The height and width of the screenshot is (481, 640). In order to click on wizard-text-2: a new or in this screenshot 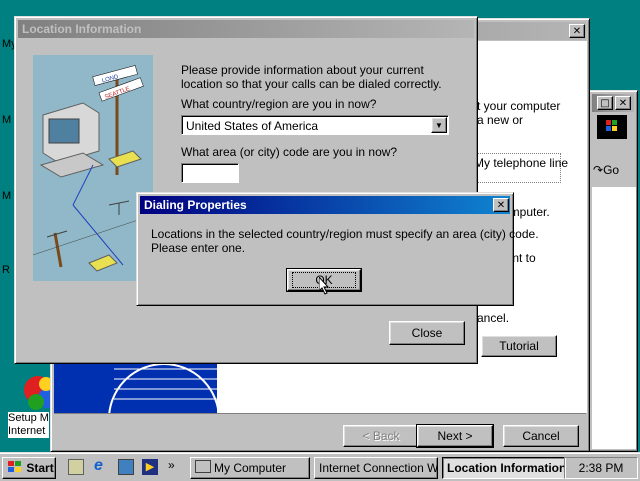, I will do `click(500, 120)`.